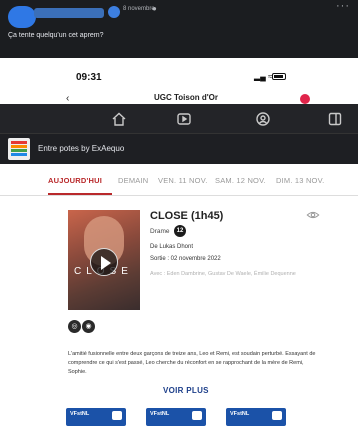  I want to click on age-rating-badge: 12, so click(180, 231).